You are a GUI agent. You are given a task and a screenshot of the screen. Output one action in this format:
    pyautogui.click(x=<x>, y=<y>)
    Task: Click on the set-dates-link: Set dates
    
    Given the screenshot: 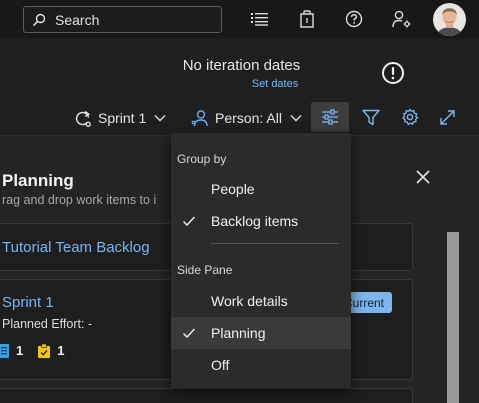 What is the action you would take?
    pyautogui.click(x=275, y=84)
    